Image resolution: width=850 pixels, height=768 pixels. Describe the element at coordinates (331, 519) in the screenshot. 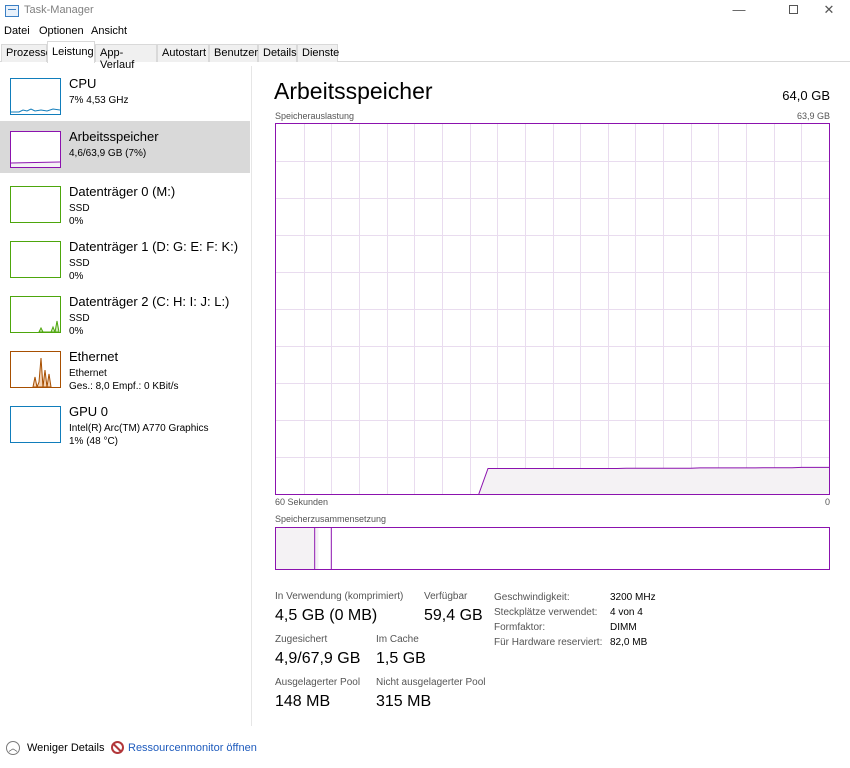

I see `composition-label: Speicherzusammensetzung` at that location.